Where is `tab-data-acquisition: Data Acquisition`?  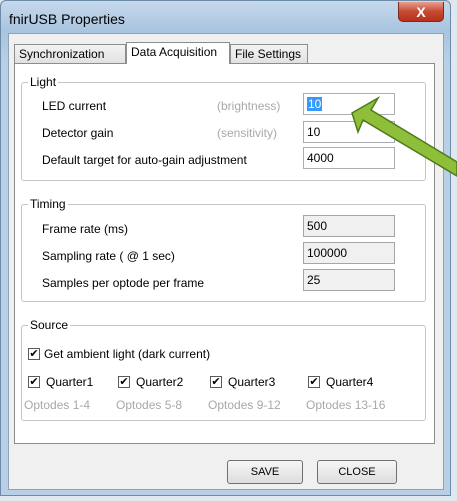
tab-data-acquisition: Data Acquisition is located at coordinates (178, 53).